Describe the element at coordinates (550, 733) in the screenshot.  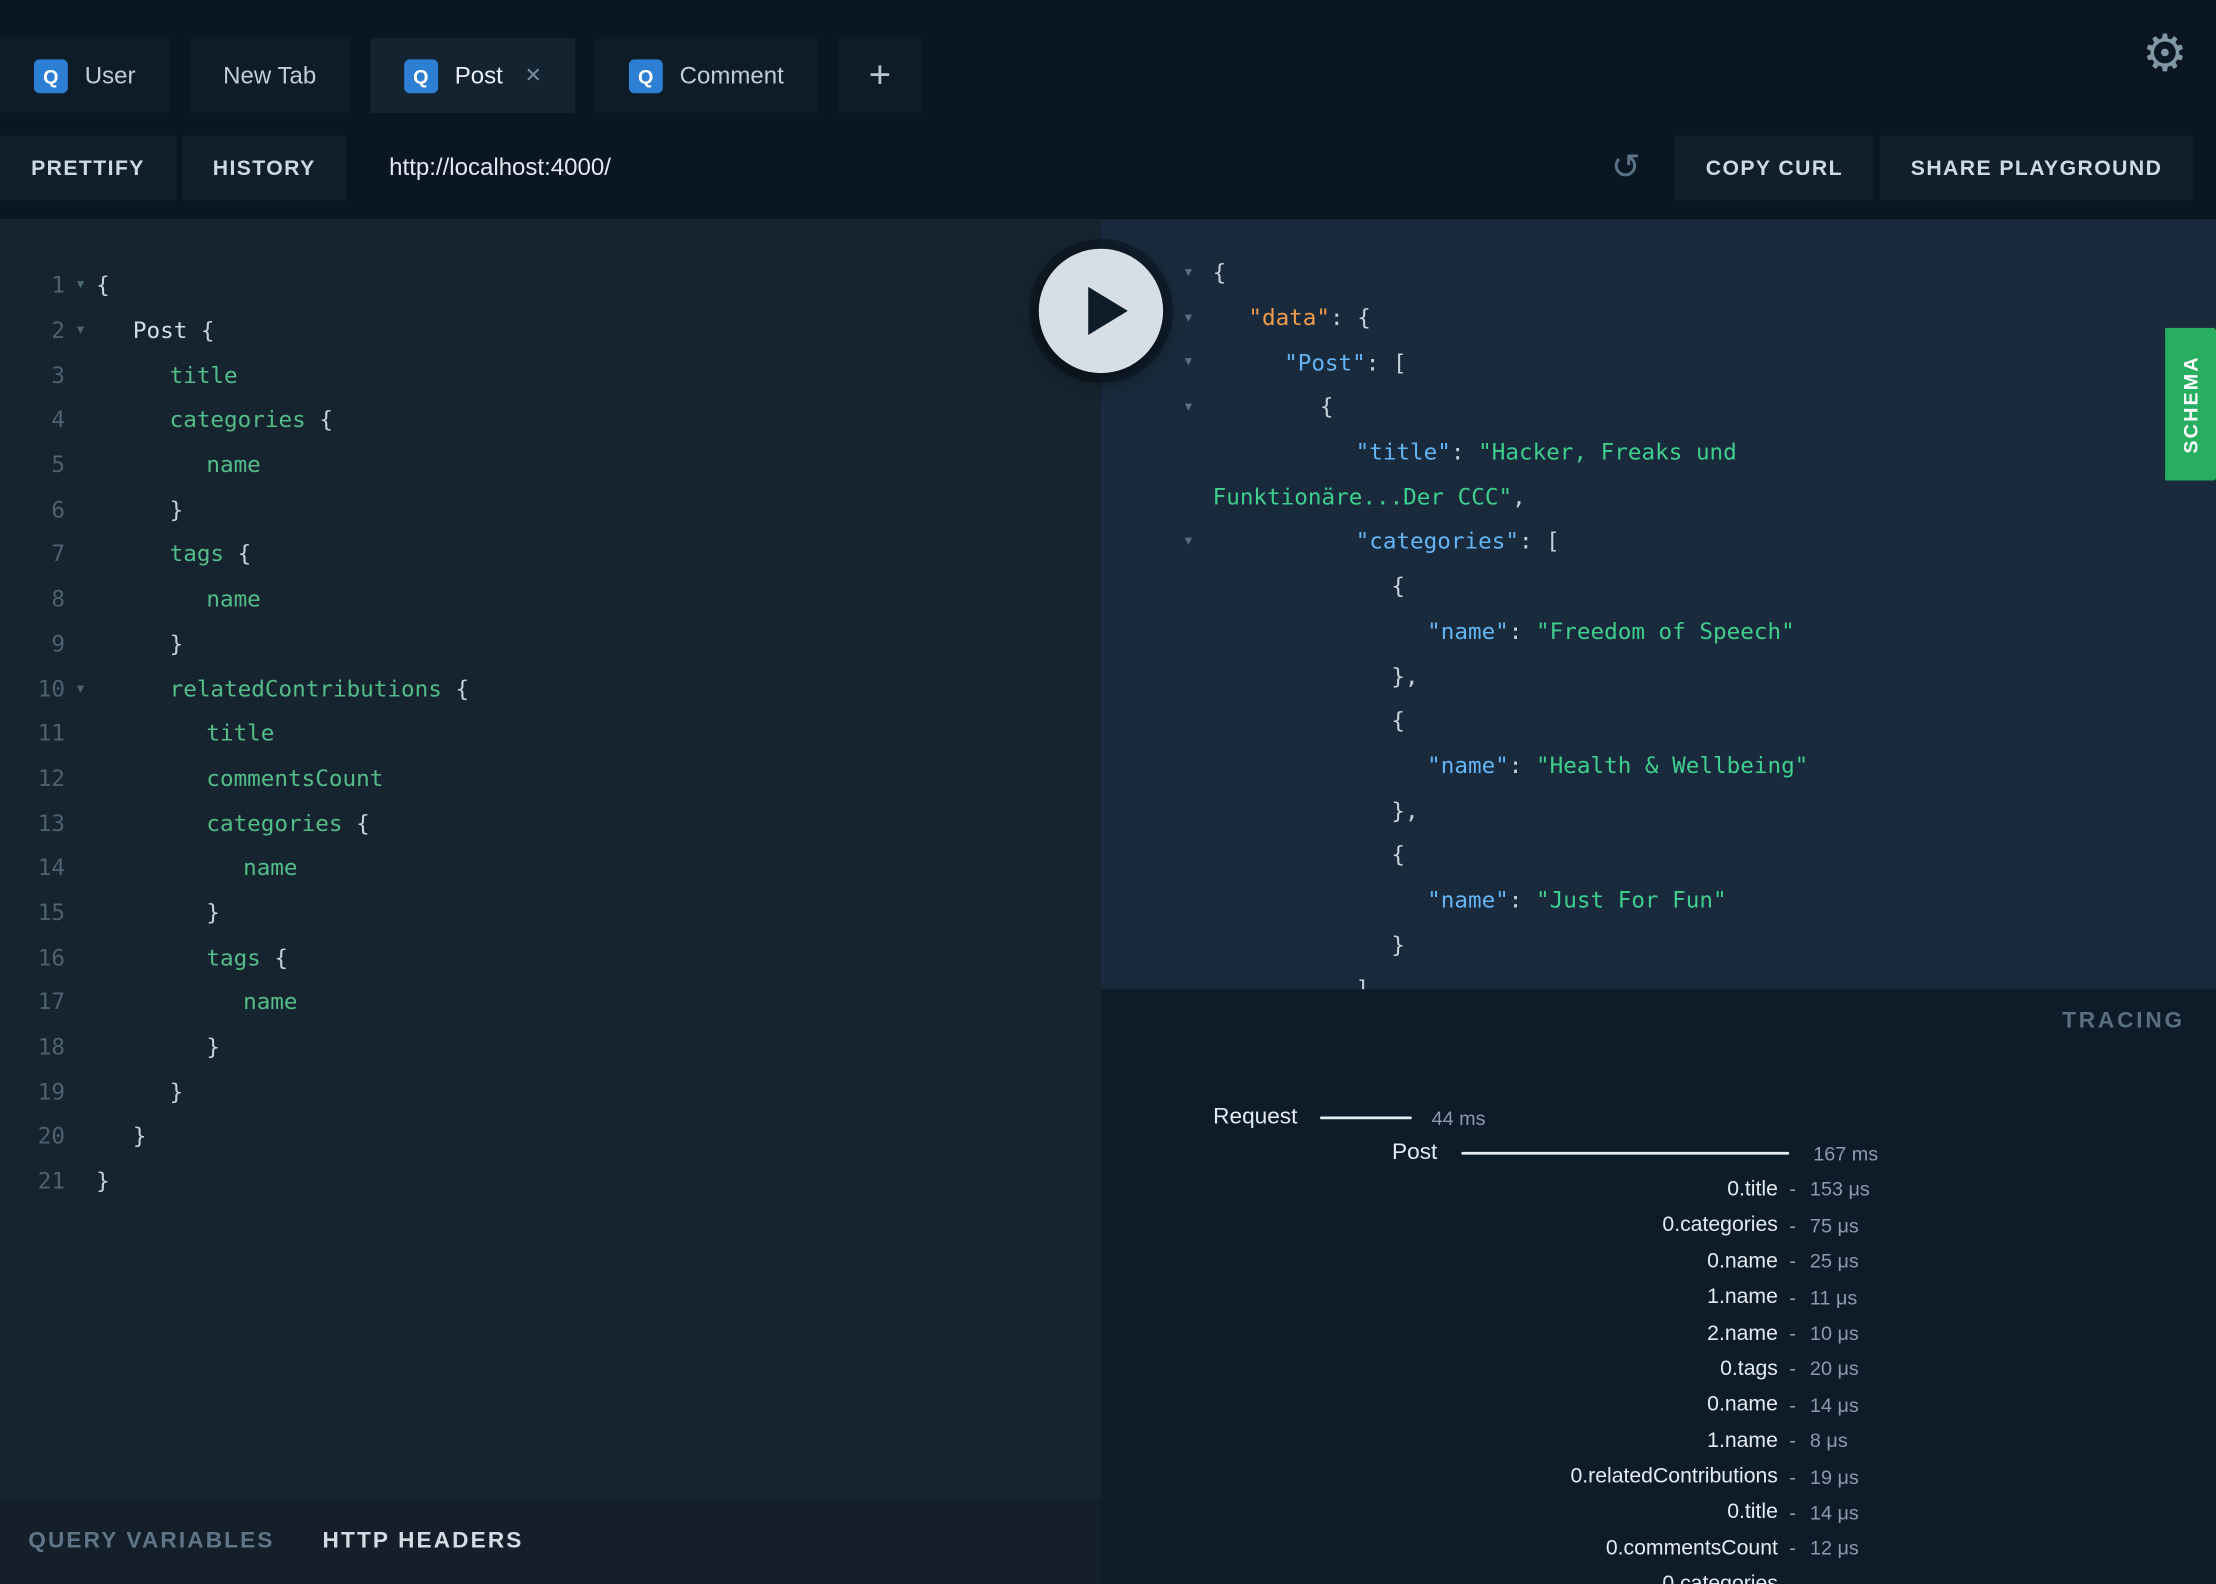
I see `code-line: 11 title` at that location.